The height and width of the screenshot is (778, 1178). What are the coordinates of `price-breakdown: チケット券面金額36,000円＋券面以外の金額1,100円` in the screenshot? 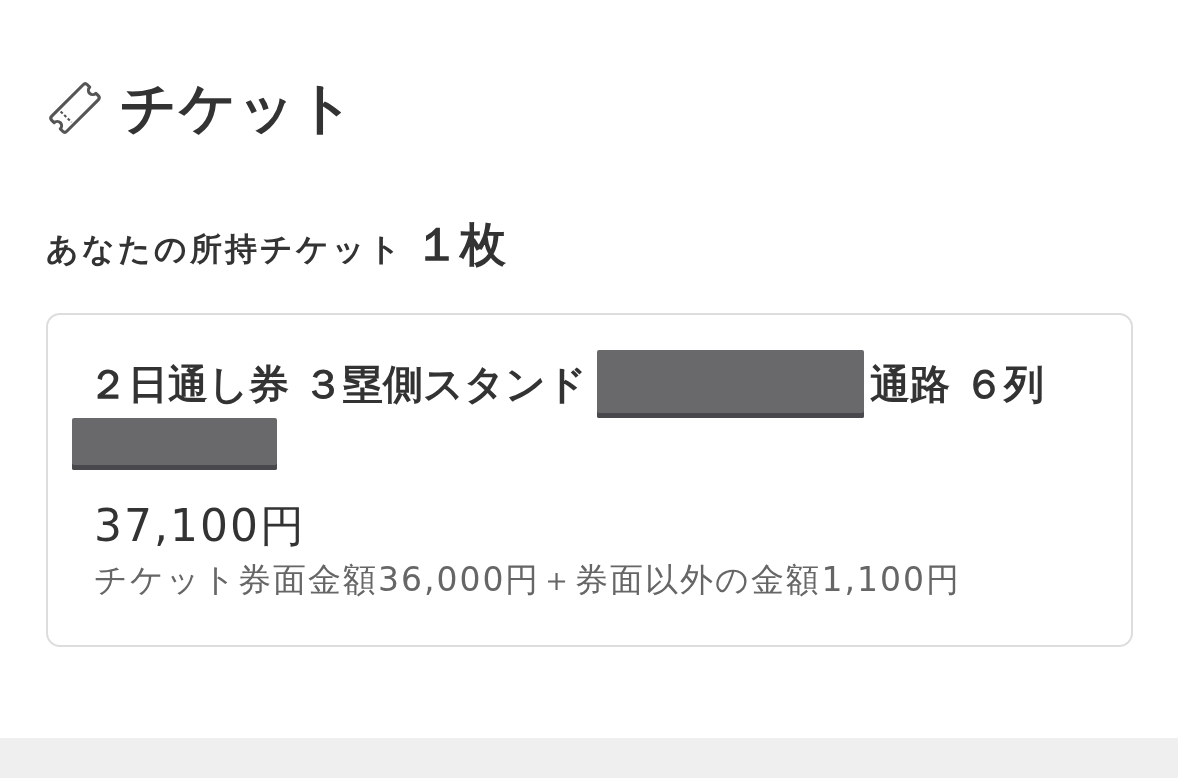 It's located at (528, 580).